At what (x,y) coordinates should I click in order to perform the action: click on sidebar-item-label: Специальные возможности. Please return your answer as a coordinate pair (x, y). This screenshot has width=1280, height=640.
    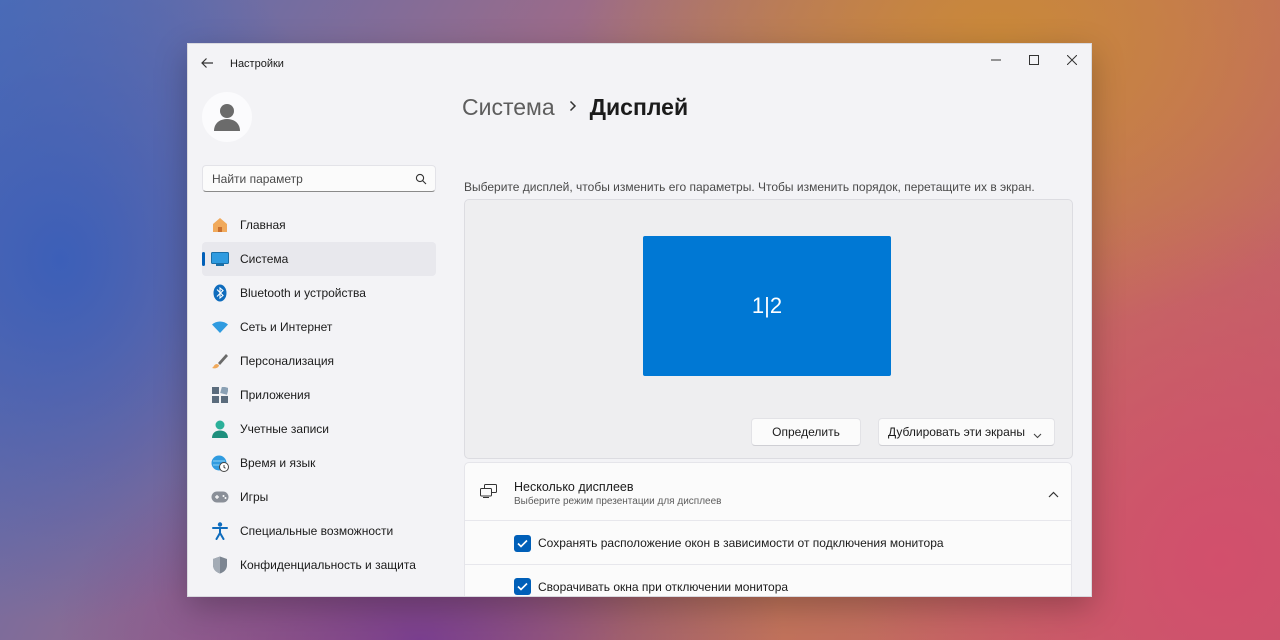
    Looking at the image, I should click on (317, 531).